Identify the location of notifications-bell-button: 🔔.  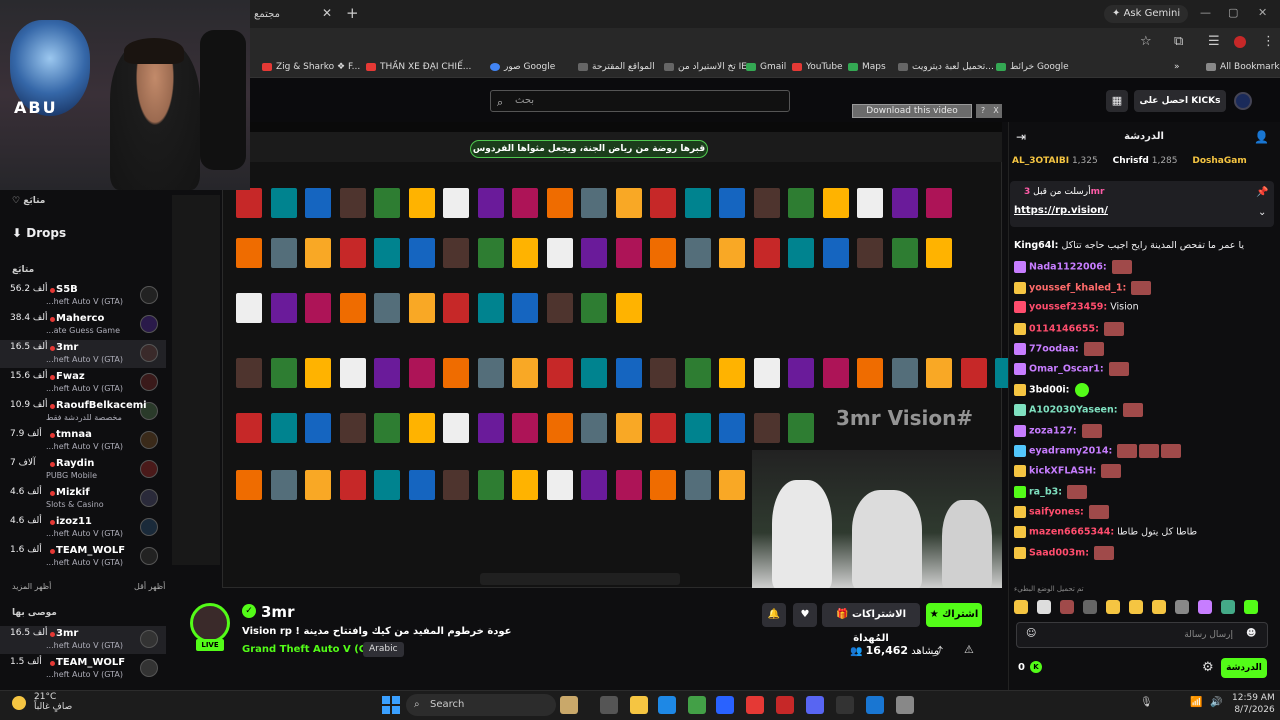
(774, 615).